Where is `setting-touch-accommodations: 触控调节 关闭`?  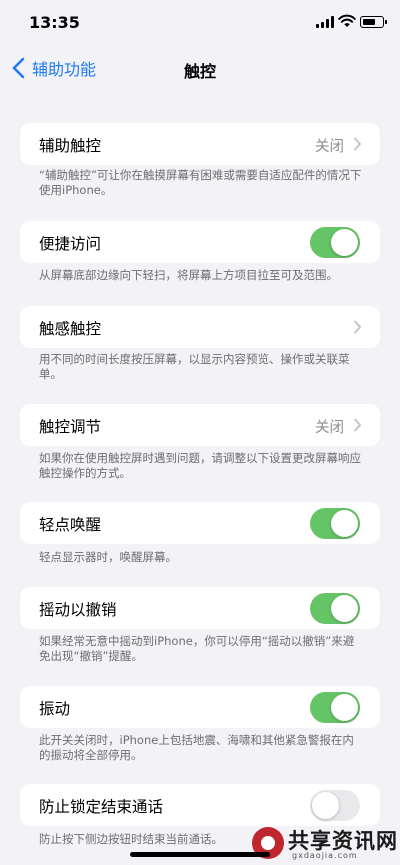
setting-touch-accommodations: 触控调节 关闭 is located at coordinates (200, 425).